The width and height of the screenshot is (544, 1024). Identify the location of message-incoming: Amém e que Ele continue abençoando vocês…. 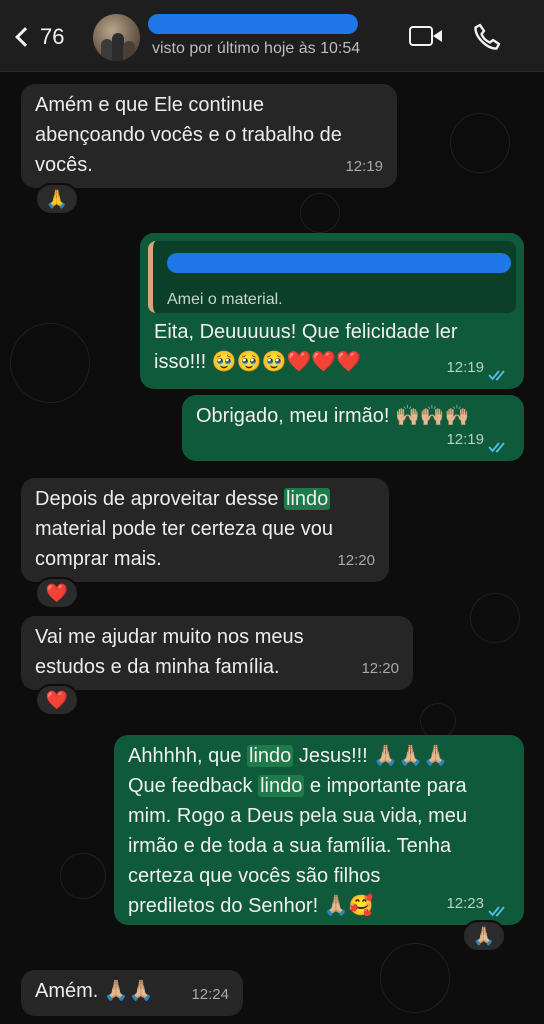
(209, 136).